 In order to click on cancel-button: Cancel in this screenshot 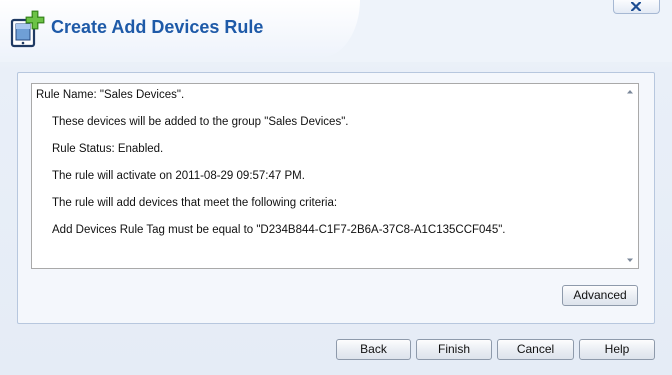, I will do `click(535, 349)`.